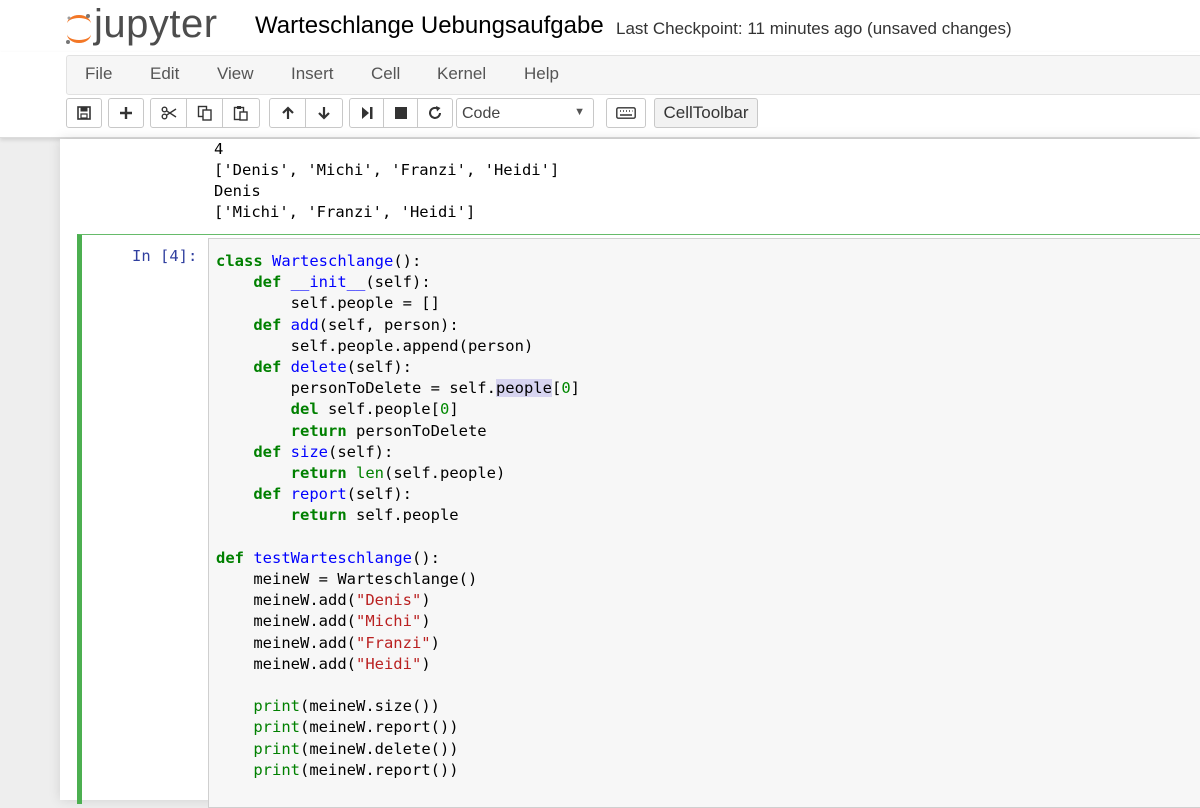 This screenshot has height=808, width=1200. What do you see at coordinates (304, 452) in the screenshot?
I see `code-line: def size(self):` at bounding box center [304, 452].